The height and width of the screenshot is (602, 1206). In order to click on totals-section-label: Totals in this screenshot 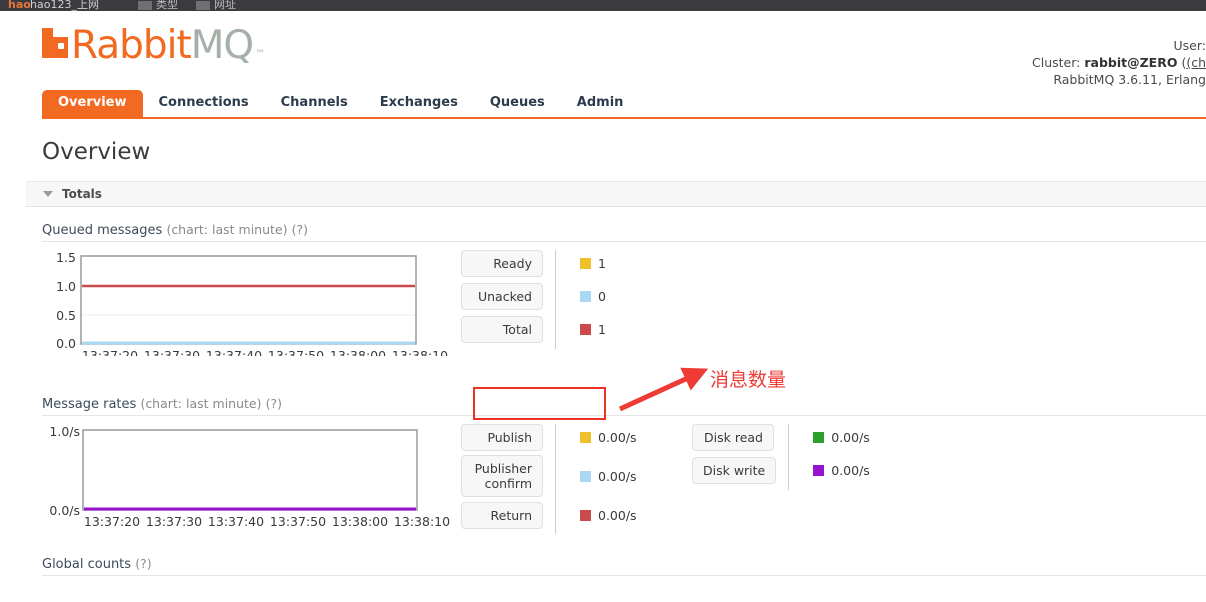, I will do `click(82, 194)`.